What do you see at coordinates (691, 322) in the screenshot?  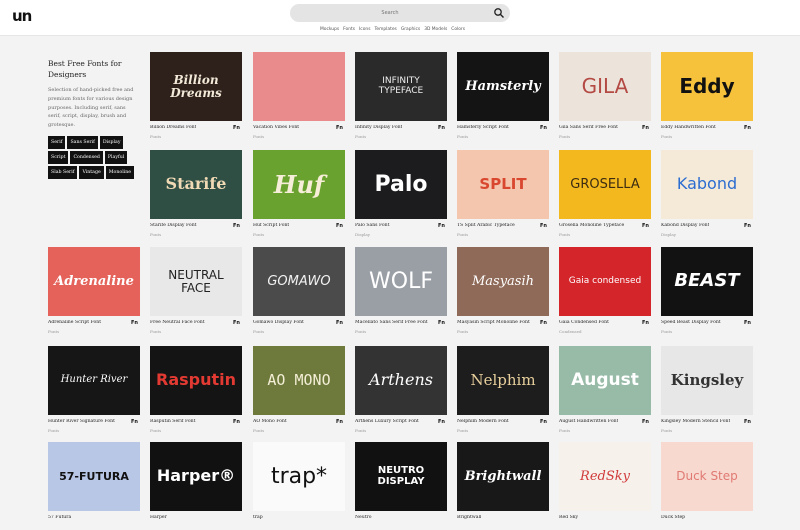 I see `font-card-title: Speed Beast Display Font` at bounding box center [691, 322].